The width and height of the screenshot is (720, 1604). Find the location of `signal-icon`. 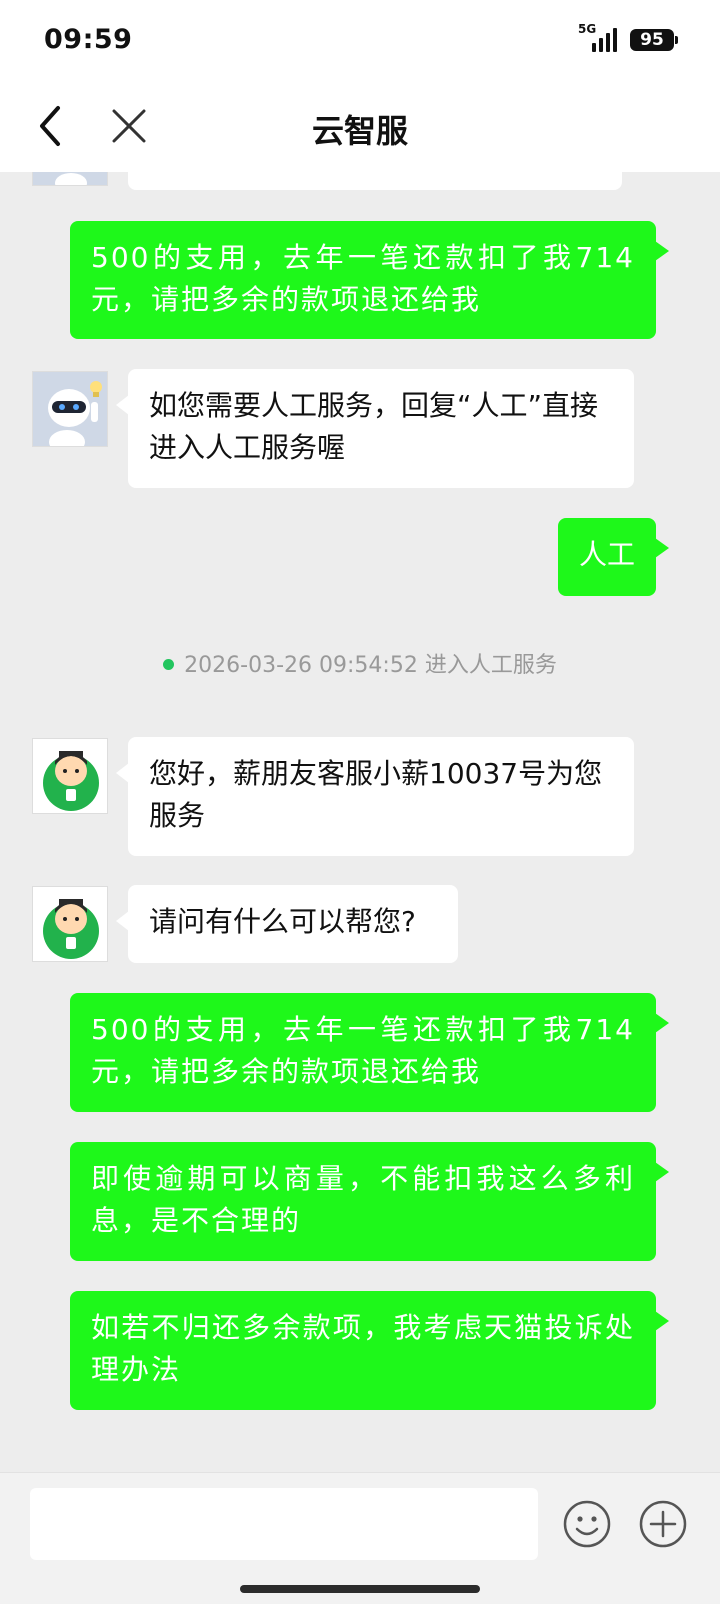

signal-icon is located at coordinates (607, 39).